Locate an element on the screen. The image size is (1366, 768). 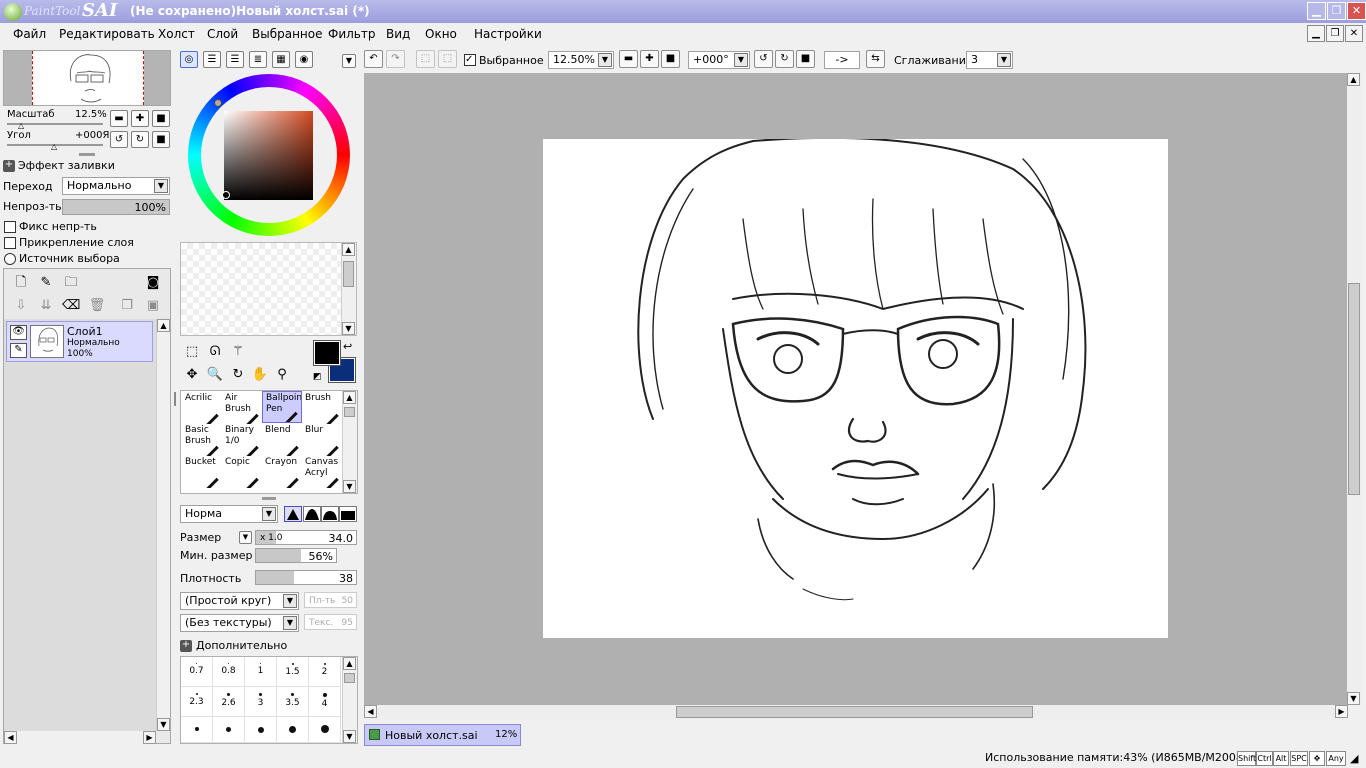
color-wheel-mode-icon: ◎ is located at coordinates (189, 59).